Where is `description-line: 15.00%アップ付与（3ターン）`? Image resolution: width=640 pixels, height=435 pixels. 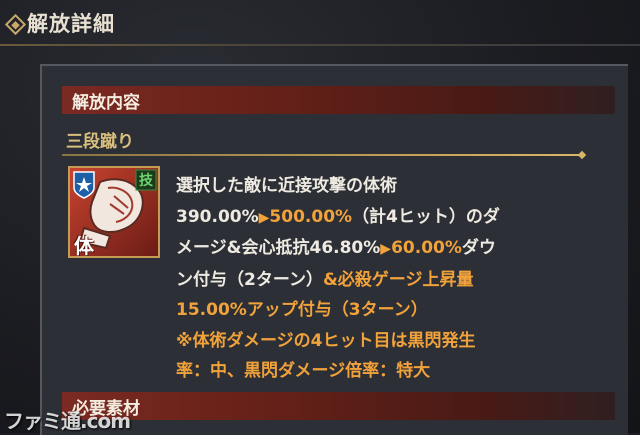 description-line: 15.00%アップ付与（3ターン） is located at coordinates (386, 310).